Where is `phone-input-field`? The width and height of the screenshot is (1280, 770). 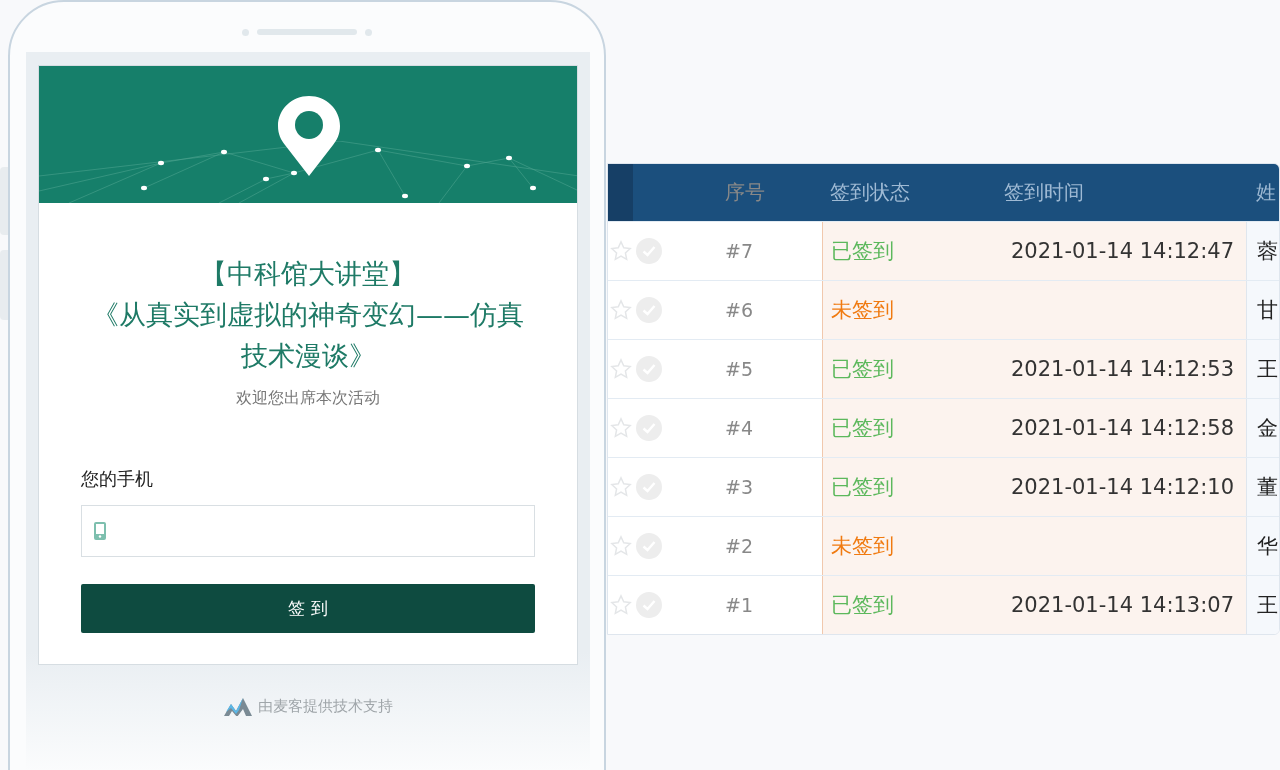
phone-input-field is located at coordinates (308, 531).